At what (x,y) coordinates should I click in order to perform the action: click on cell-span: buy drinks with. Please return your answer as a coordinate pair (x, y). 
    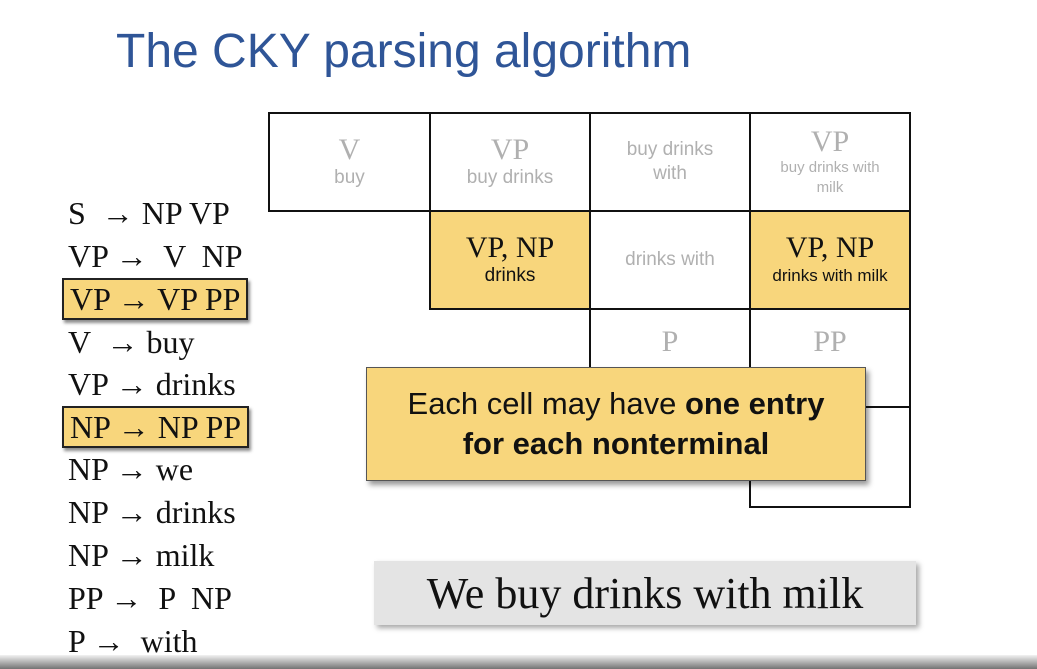
    Looking at the image, I should click on (670, 161).